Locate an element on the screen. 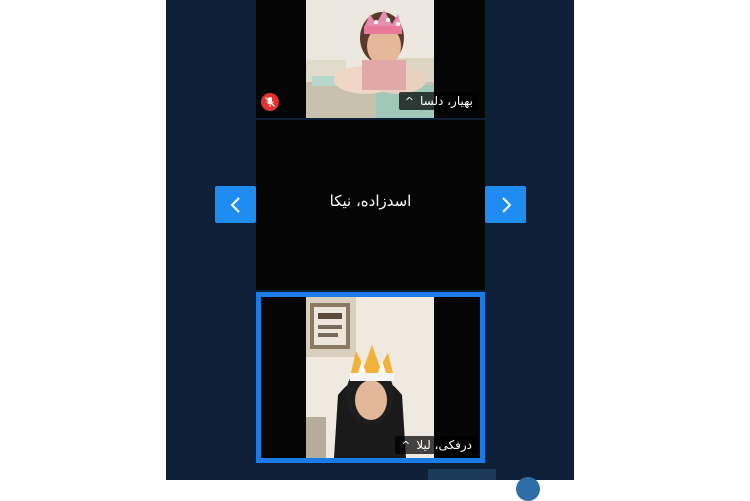 This screenshot has height=501, width=750. video-frame-image is located at coordinates (370, 377).